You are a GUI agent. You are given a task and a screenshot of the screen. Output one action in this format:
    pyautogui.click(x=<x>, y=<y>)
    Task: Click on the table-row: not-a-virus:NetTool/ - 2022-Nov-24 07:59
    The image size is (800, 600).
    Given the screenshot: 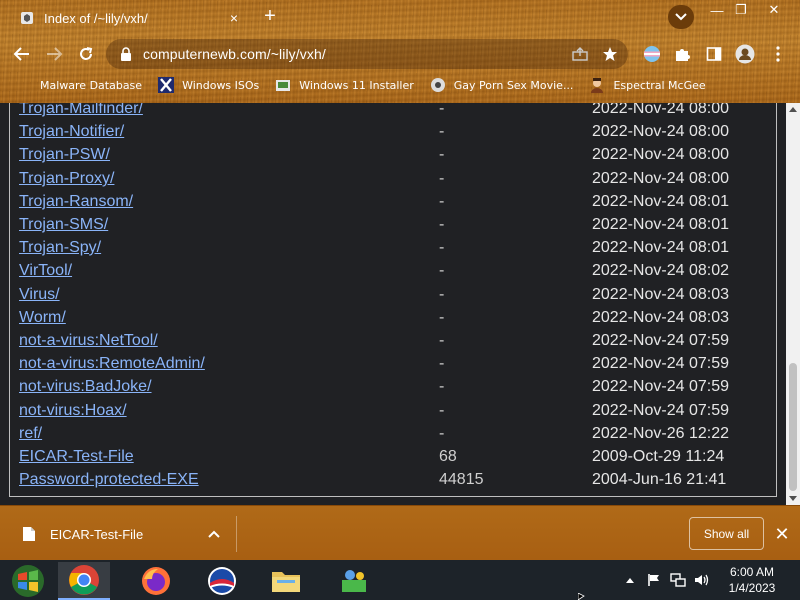 What is the action you would take?
    pyautogui.click(x=393, y=340)
    